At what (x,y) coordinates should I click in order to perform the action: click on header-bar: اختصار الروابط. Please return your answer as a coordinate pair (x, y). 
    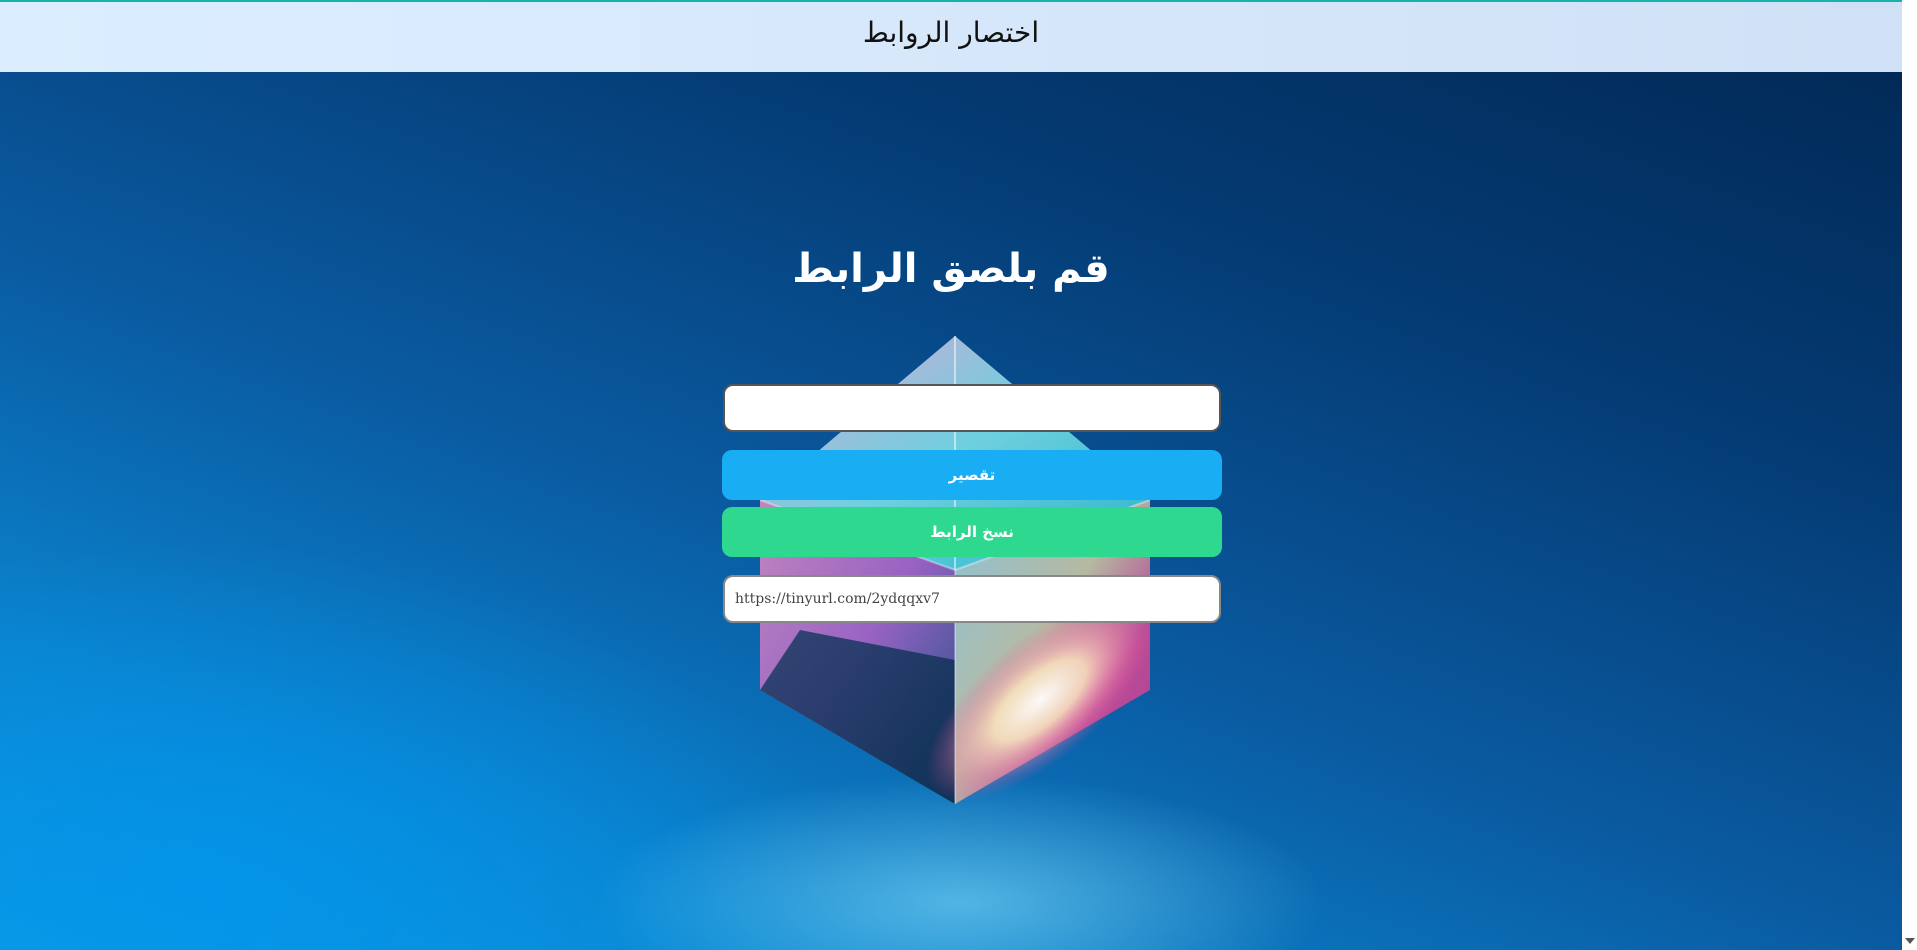
    Looking at the image, I should click on (951, 36).